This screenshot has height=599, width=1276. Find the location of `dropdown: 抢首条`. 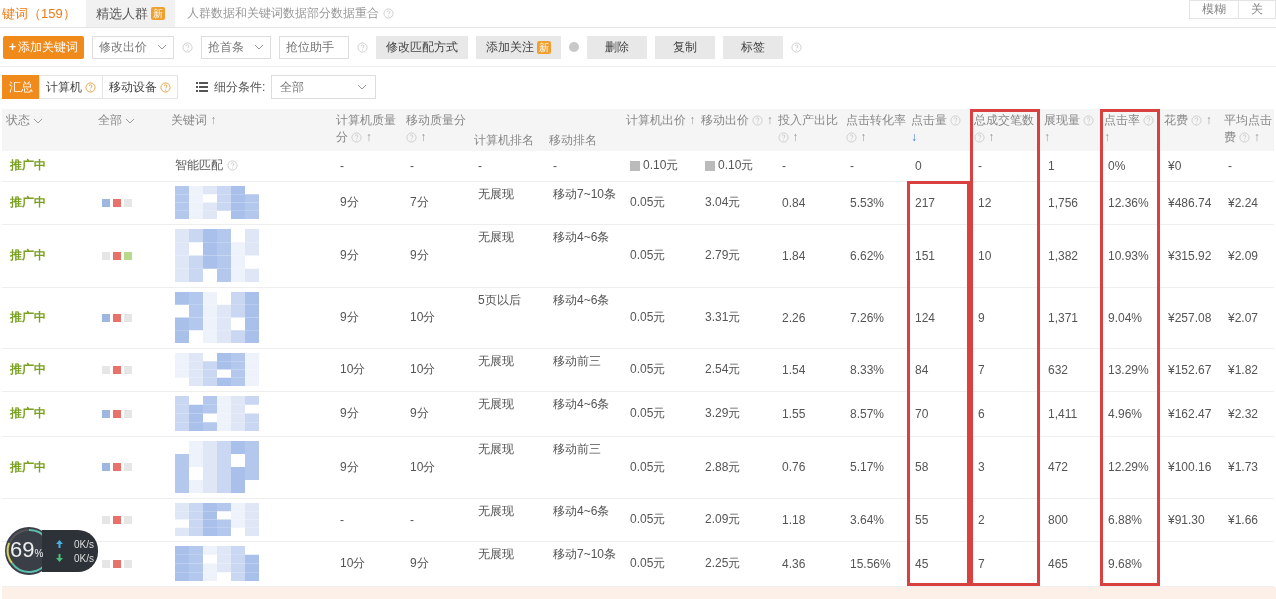

dropdown: 抢首条 is located at coordinates (236, 47).